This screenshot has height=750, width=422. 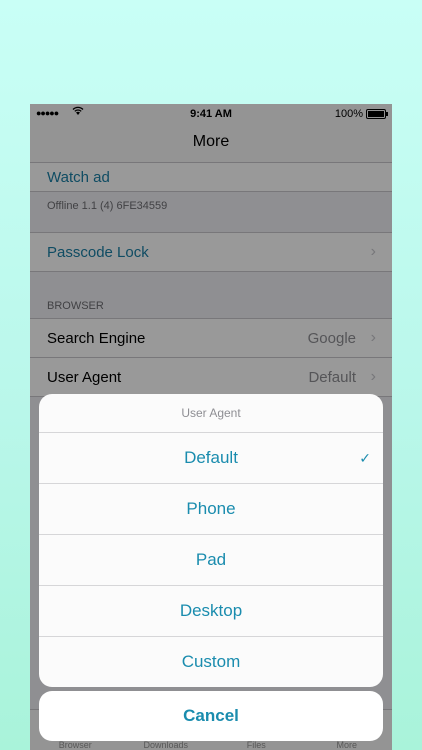 What do you see at coordinates (211, 413) in the screenshot?
I see `action-sheet-title: User Agent` at bounding box center [211, 413].